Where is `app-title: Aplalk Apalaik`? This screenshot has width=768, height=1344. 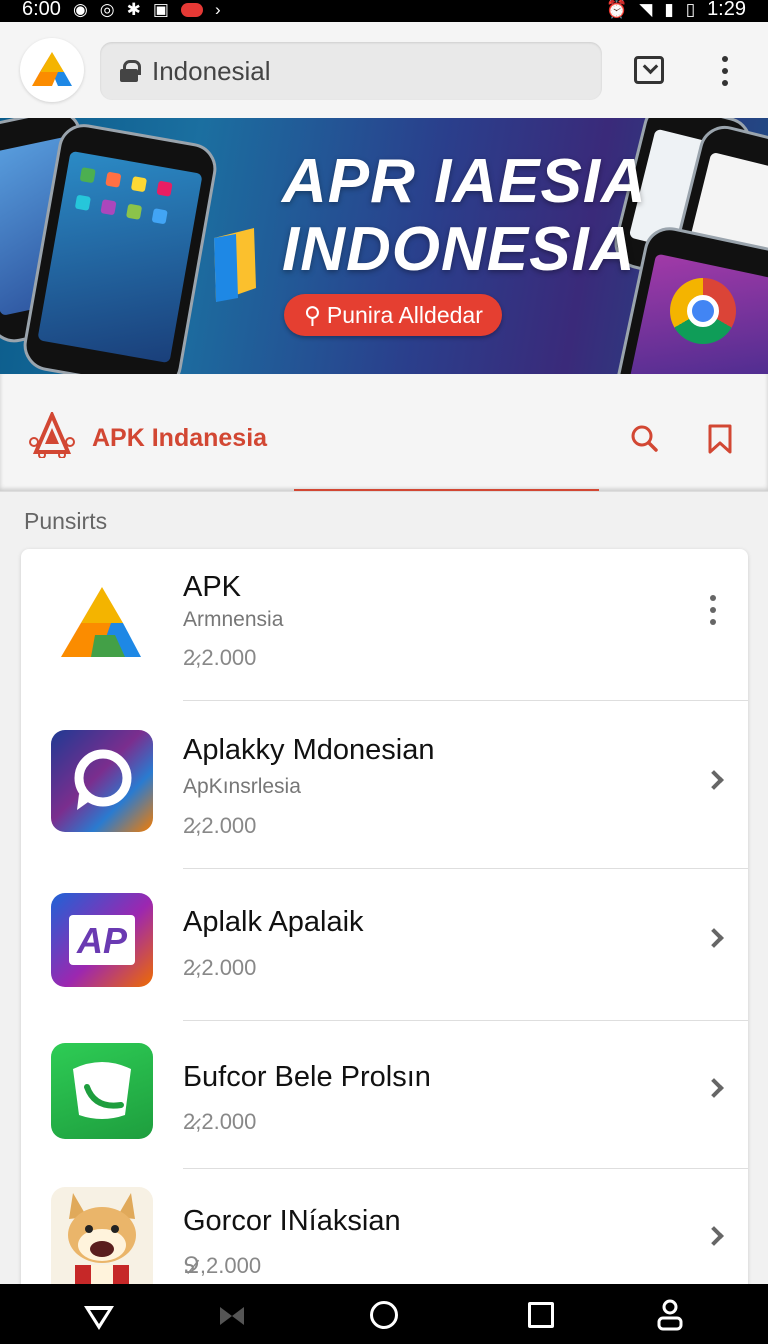 app-title: Aplalk Apalaik is located at coordinates (273, 922).